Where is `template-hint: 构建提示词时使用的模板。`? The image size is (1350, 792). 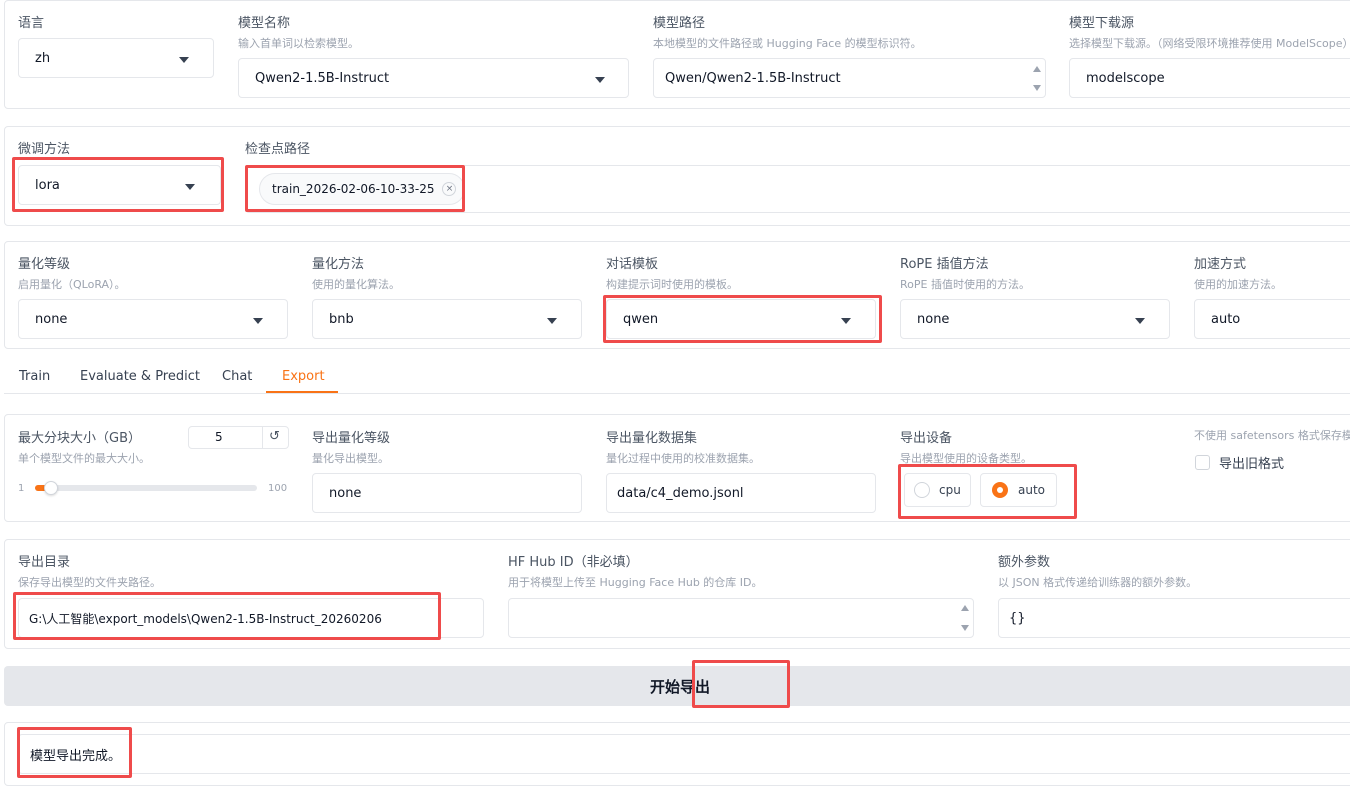 template-hint: 构建提示词时使用的模板。 is located at coordinates (672, 284).